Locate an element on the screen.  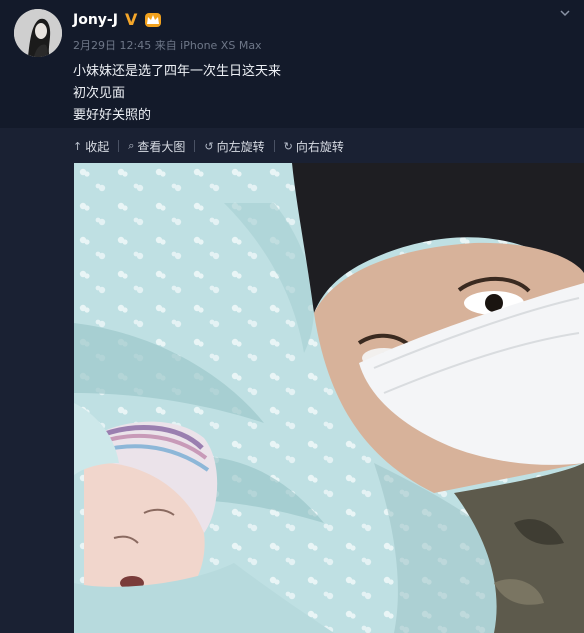
rotate-left-button: ↺ 向左旋转 is located at coordinates (234, 146).